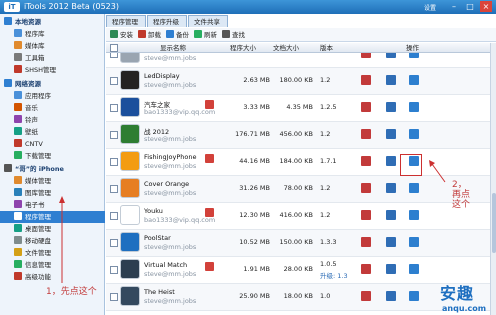  What do you see at coordinates (461, 195) in the screenshot?
I see `annotation-step-2: 2，再点这个` at bounding box center [461, 195].